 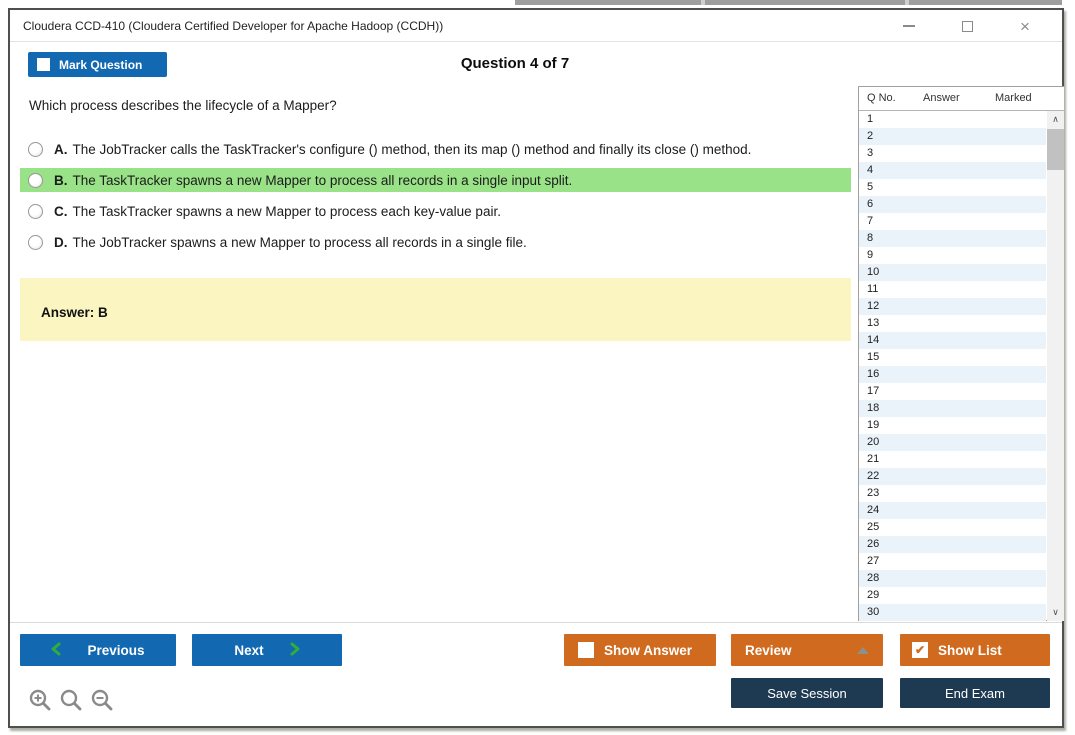 What do you see at coordinates (952, 357) in the screenshot?
I see `question-list-row: 15` at bounding box center [952, 357].